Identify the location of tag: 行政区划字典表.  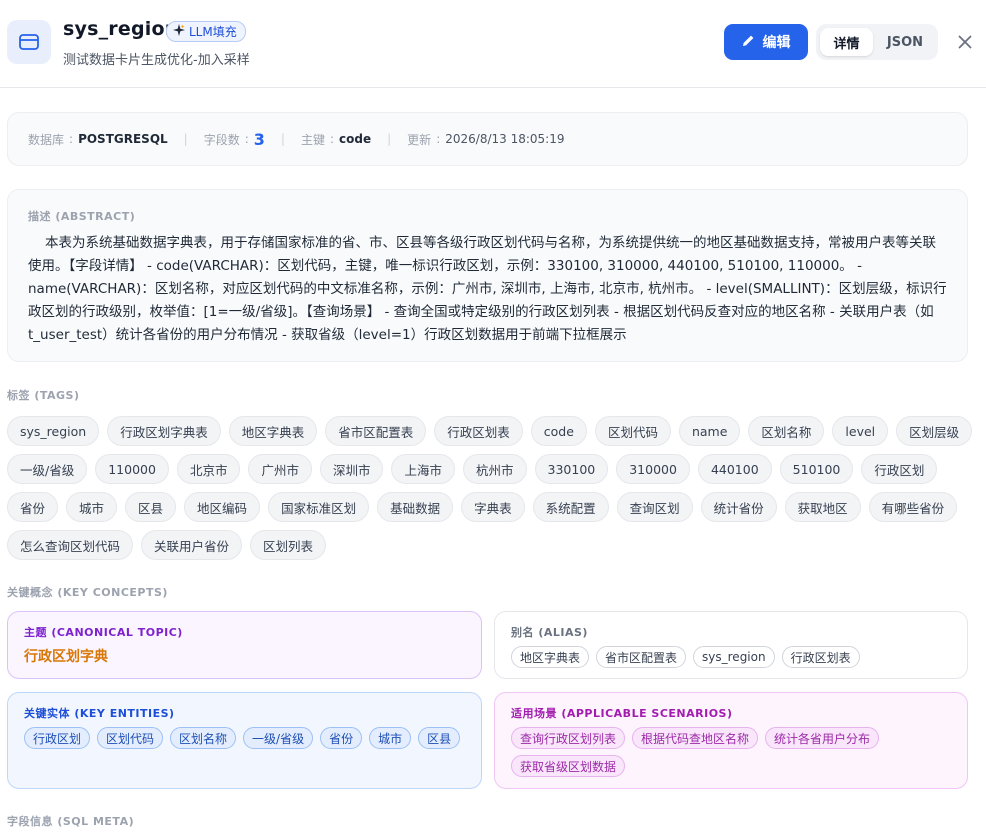
(164, 431).